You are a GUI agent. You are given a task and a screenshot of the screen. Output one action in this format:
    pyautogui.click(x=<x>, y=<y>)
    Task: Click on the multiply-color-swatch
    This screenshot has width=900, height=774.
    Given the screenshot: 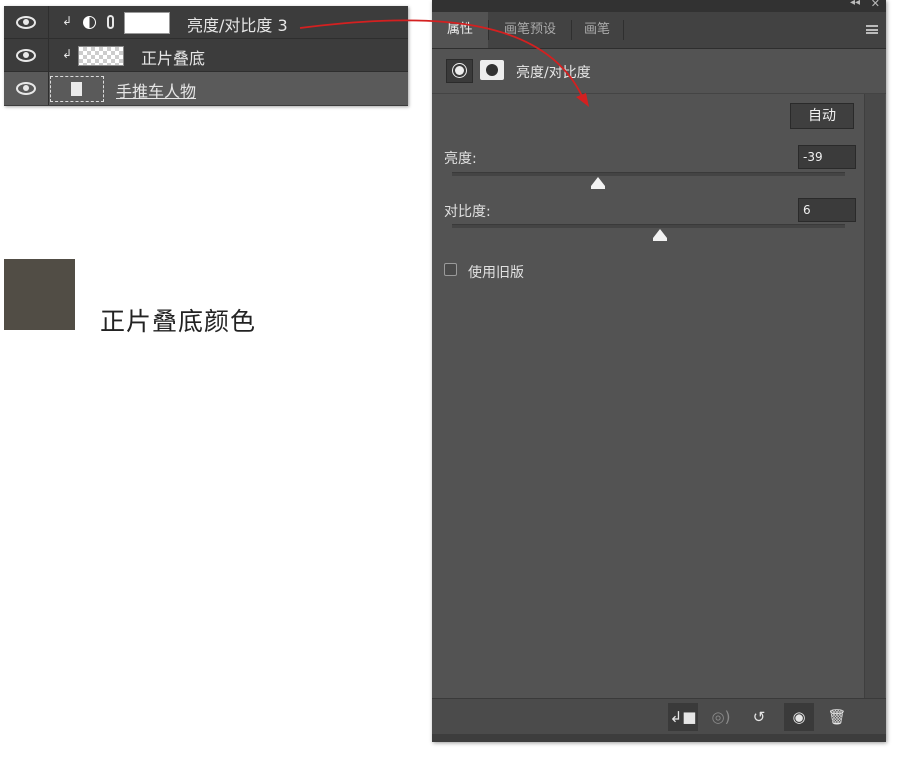 What is the action you would take?
    pyautogui.click(x=39, y=294)
    